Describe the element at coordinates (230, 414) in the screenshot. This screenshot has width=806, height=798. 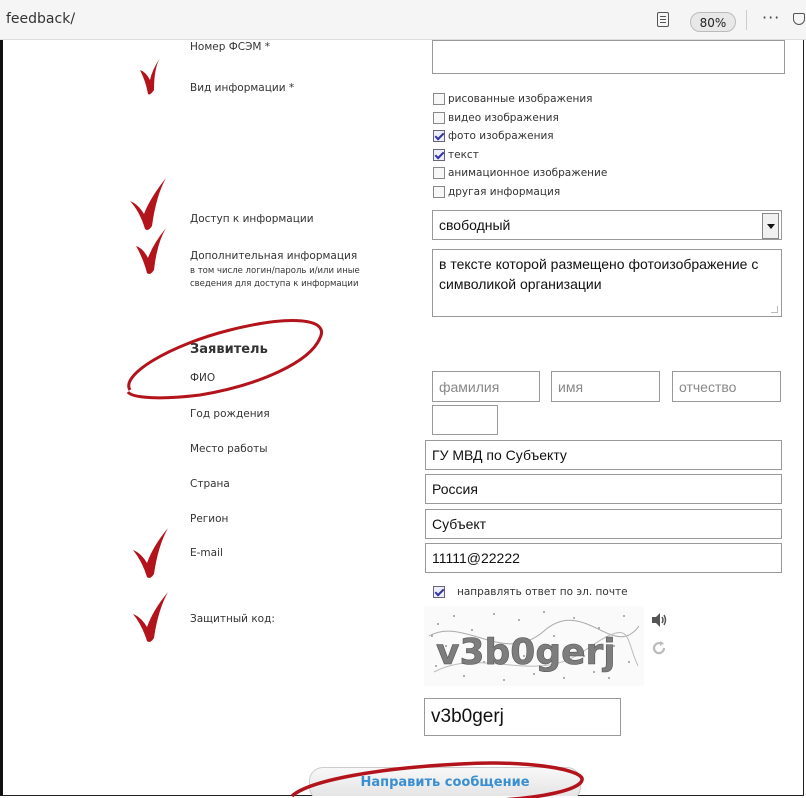
I see `birth-year-label: Год рождения` at that location.